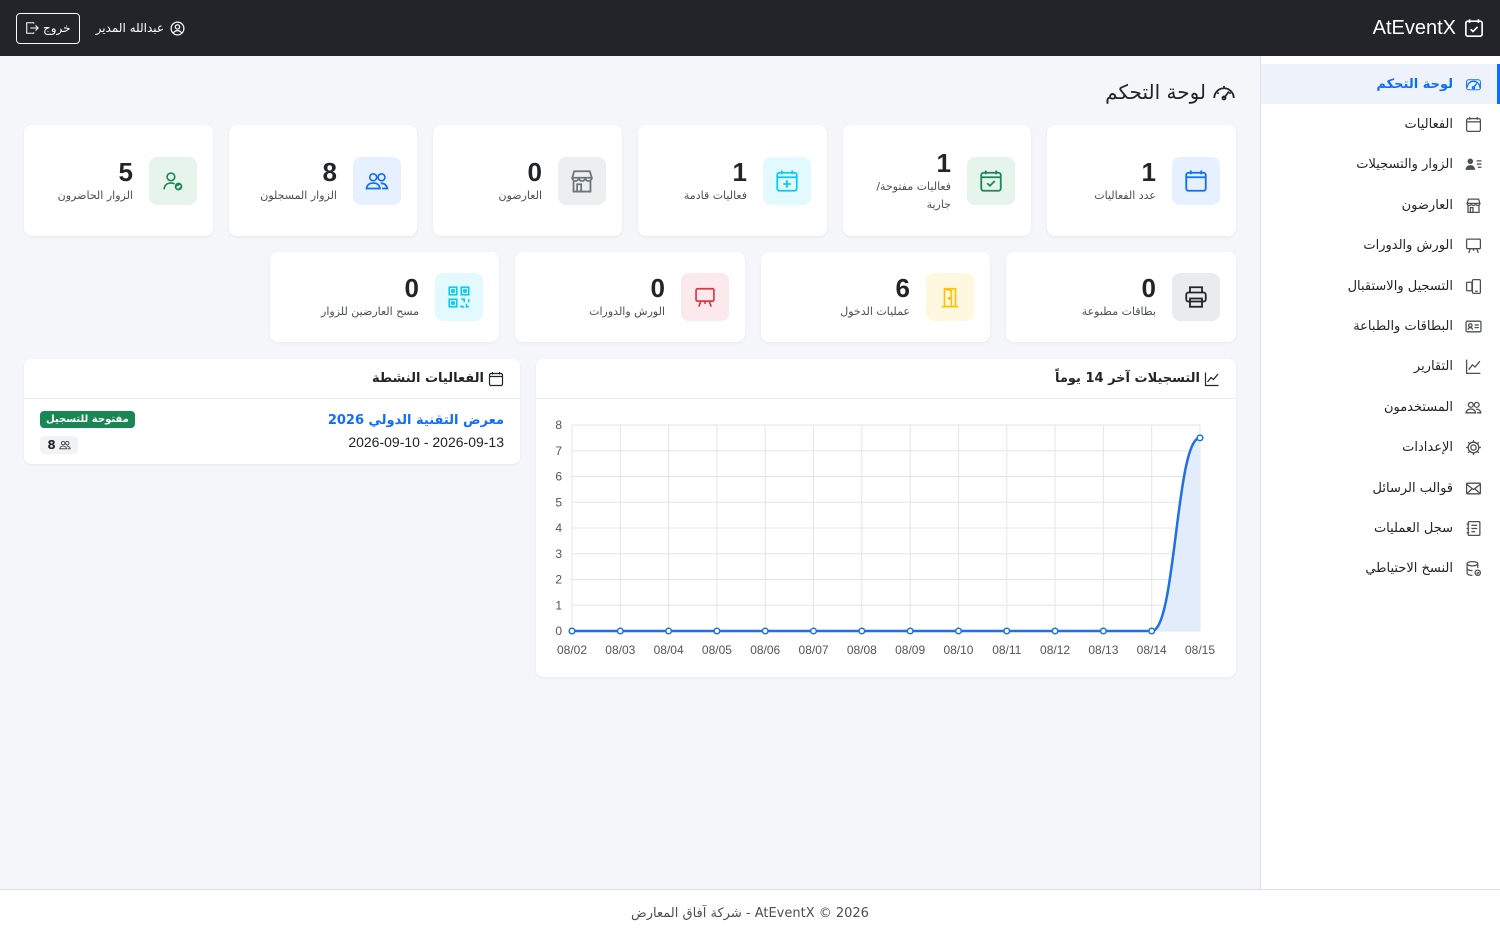 The width and height of the screenshot is (1500, 937). I want to click on y-tick-label: 5, so click(558, 502).